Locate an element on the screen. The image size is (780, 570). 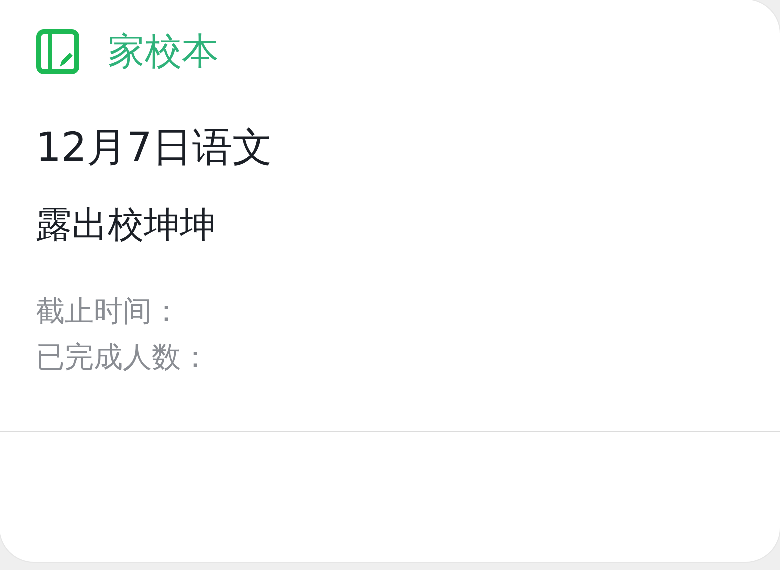
field-label: 已完成人数： is located at coordinates (123, 357).